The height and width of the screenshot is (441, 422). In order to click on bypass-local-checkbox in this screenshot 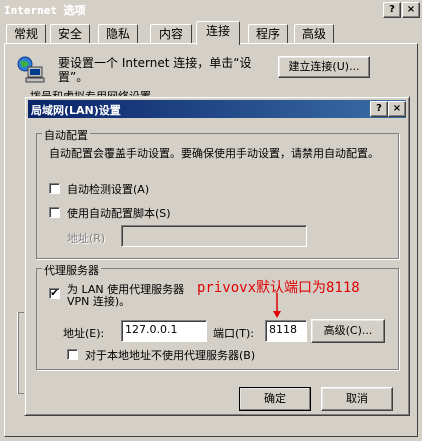, I will do `click(72, 354)`.